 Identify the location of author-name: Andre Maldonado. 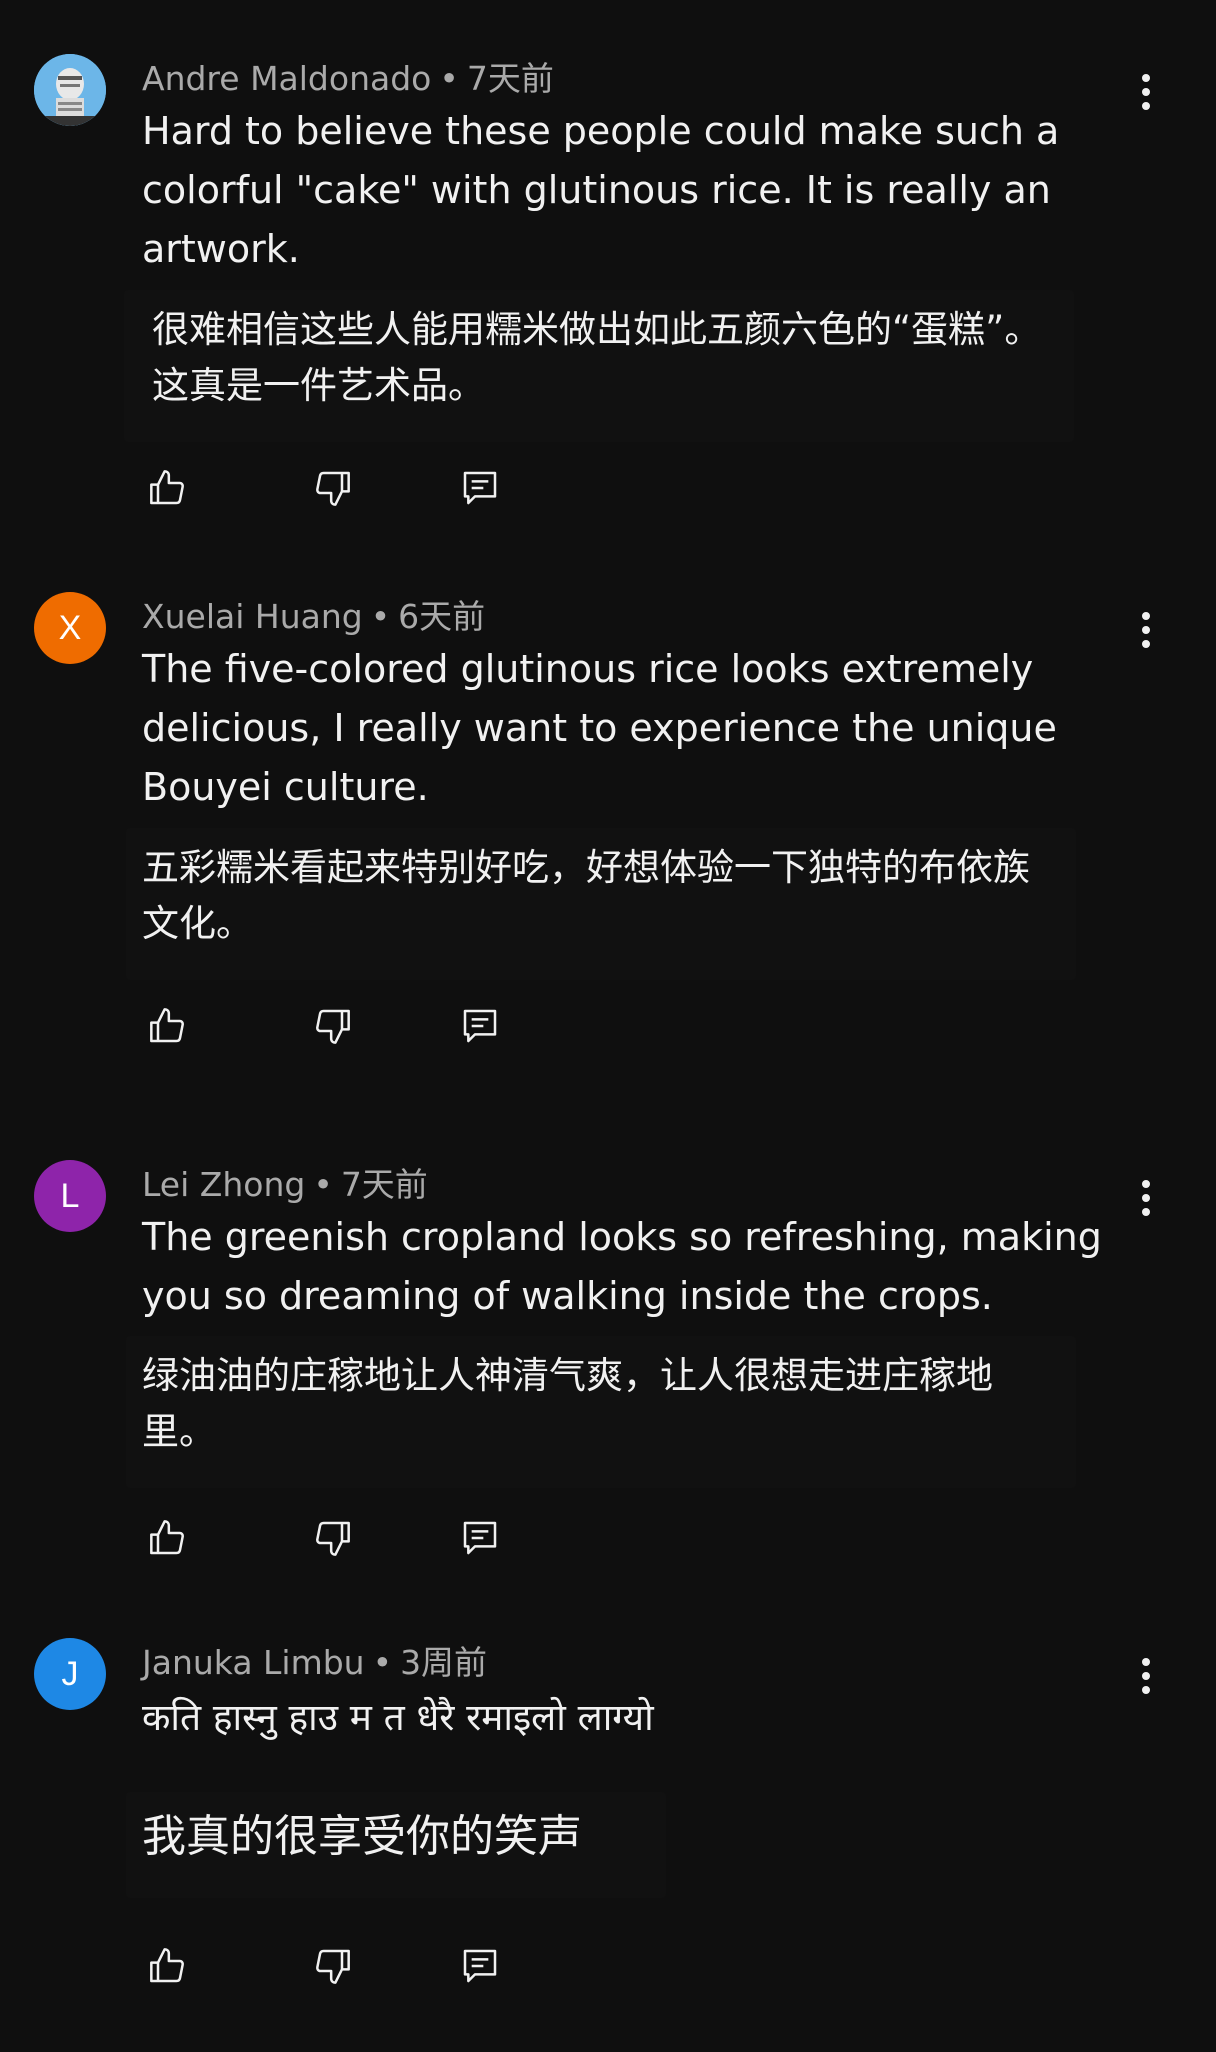
(286, 78).